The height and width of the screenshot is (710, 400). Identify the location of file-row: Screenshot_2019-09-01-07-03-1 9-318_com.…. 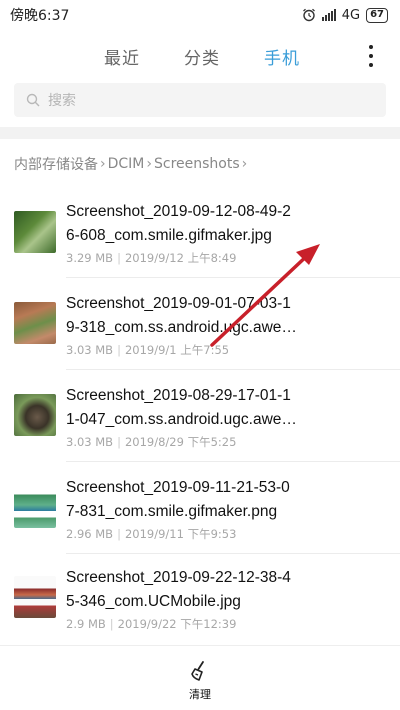
(200, 324).